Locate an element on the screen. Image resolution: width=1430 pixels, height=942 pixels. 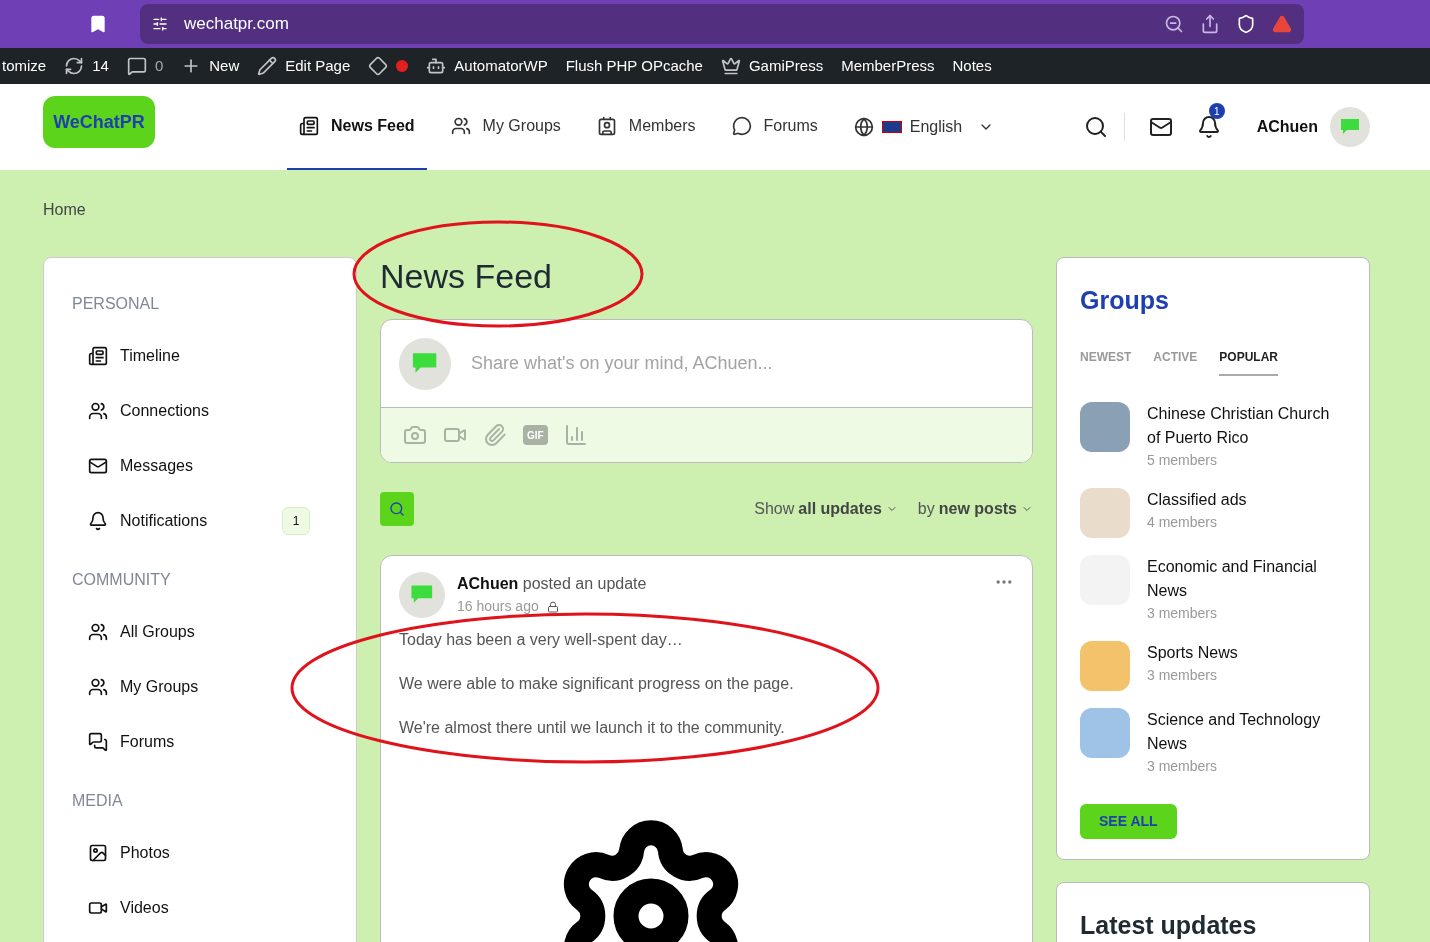
admin-bar-link: AutomatorWP is located at coordinates (501, 66).